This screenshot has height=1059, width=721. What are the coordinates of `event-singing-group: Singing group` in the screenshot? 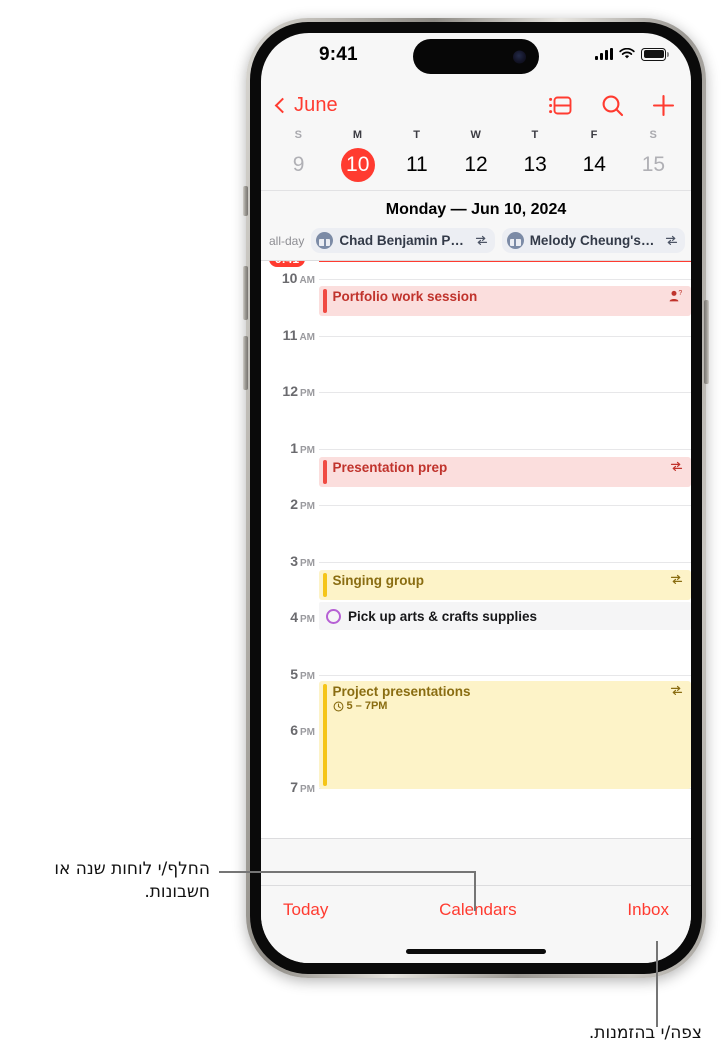 It's located at (505, 585).